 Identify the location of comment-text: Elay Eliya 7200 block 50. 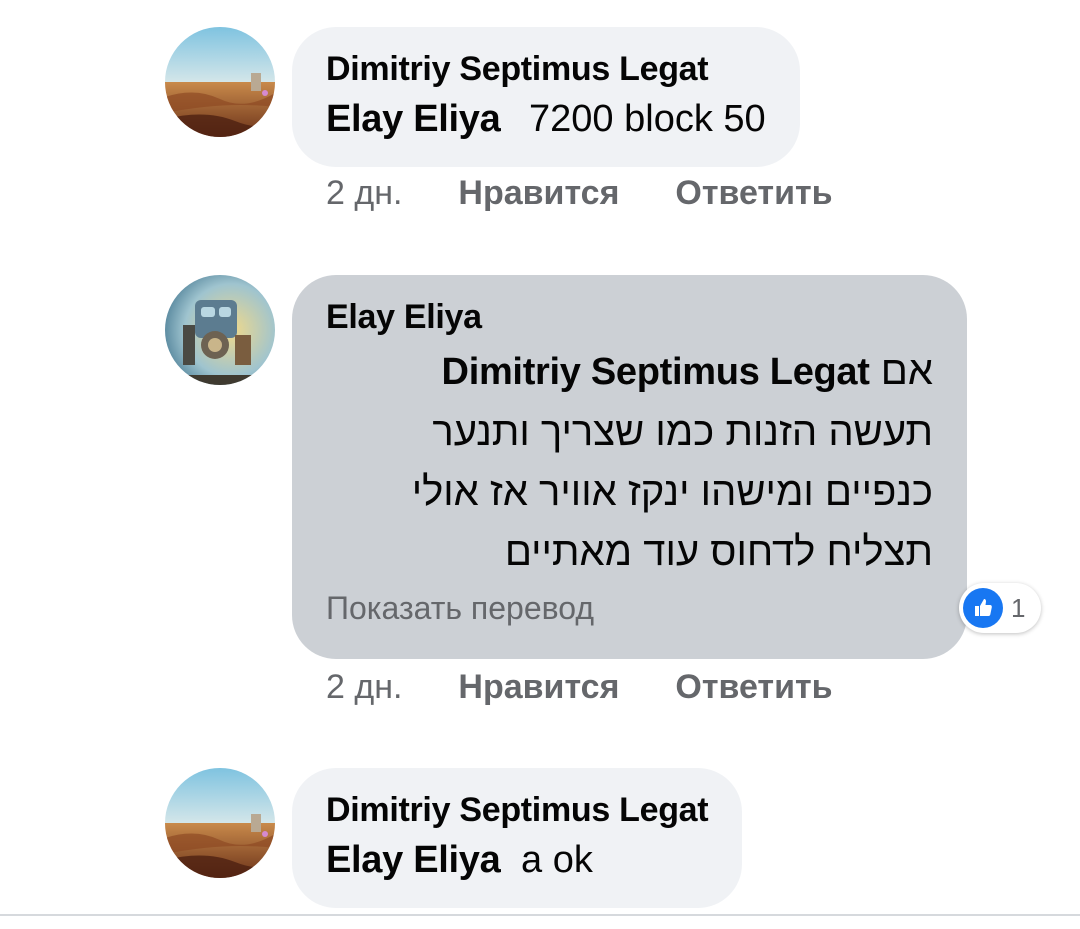
(546, 119).